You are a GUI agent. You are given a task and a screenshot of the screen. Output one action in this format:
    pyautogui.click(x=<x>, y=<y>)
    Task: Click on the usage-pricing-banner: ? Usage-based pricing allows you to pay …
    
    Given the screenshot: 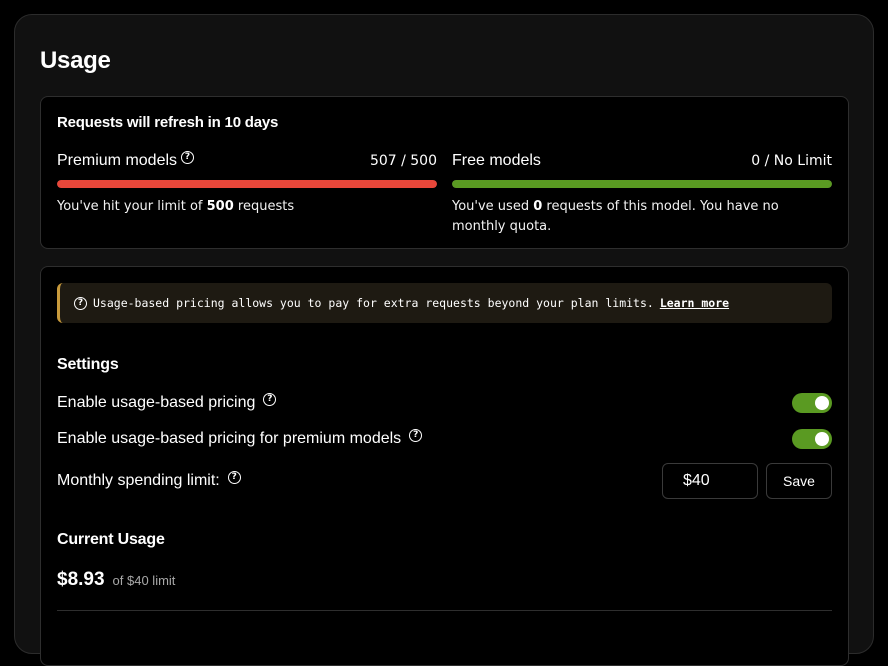 What is the action you would take?
    pyautogui.click(x=444, y=303)
    